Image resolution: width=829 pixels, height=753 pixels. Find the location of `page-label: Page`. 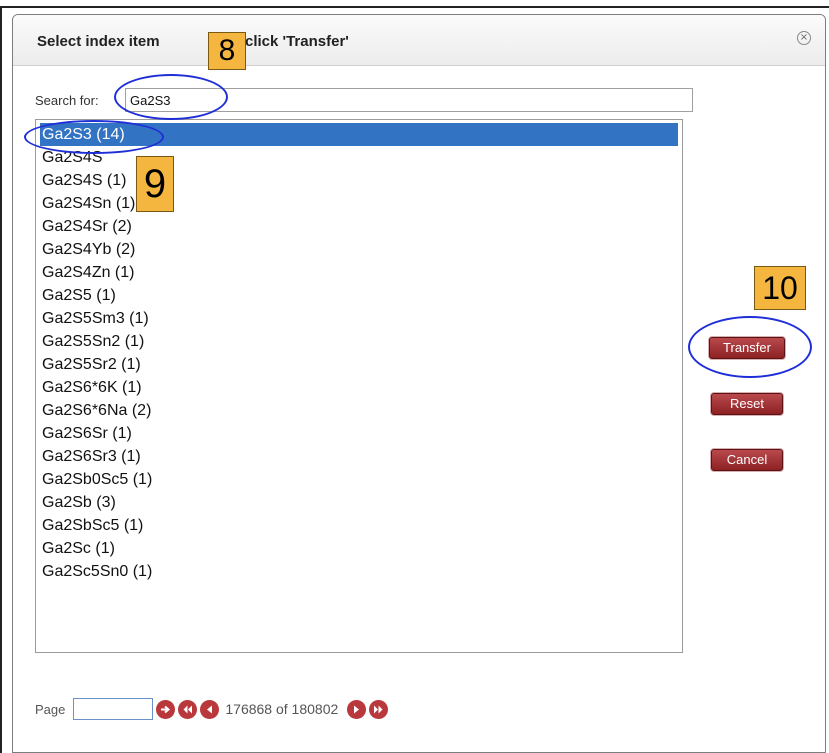

page-label: Page is located at coordinates (50, 709).